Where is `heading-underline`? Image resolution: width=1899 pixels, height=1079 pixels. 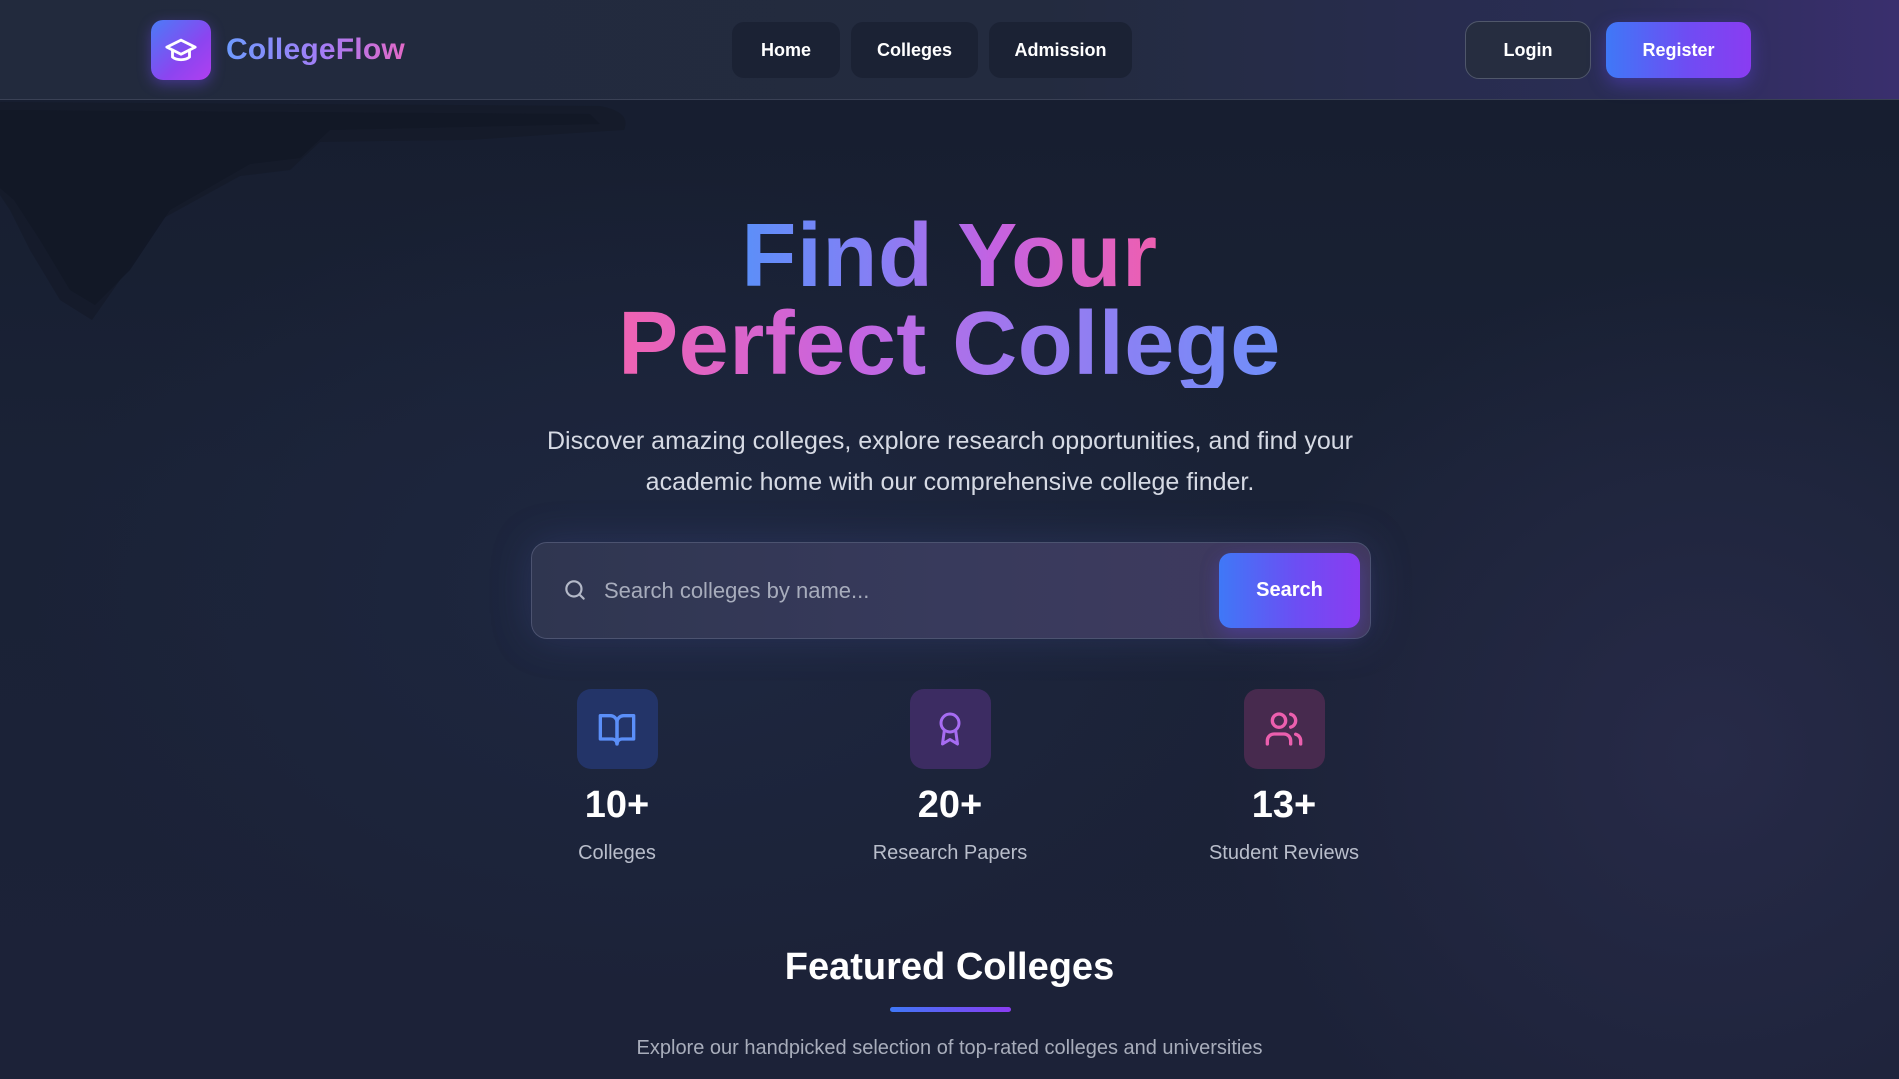 heading-underline is located at coordinates (950, 1009).